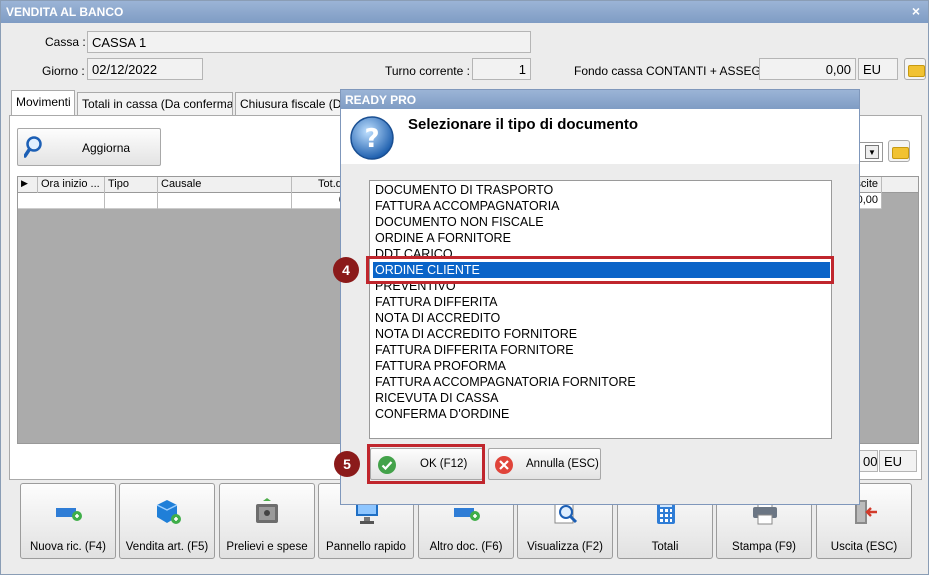  Describe the element at coordinates (69, 514) in the screenshot. I see `new-record-icon` at that location.